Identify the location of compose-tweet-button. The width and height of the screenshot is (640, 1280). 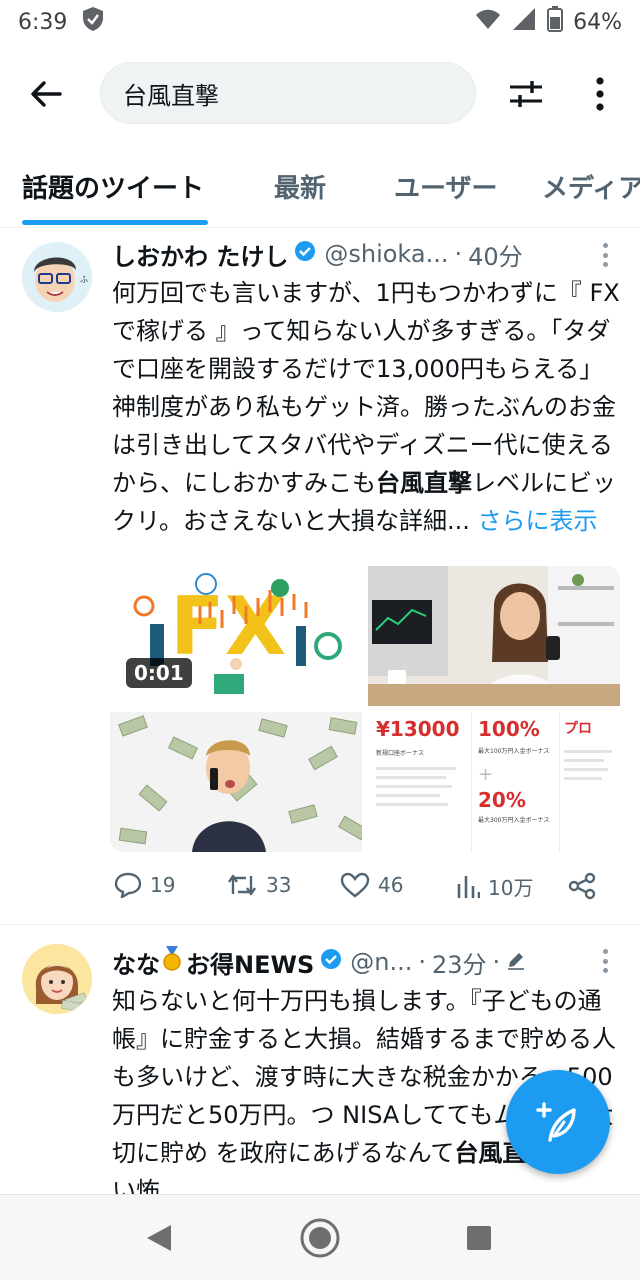
(558, 1122).